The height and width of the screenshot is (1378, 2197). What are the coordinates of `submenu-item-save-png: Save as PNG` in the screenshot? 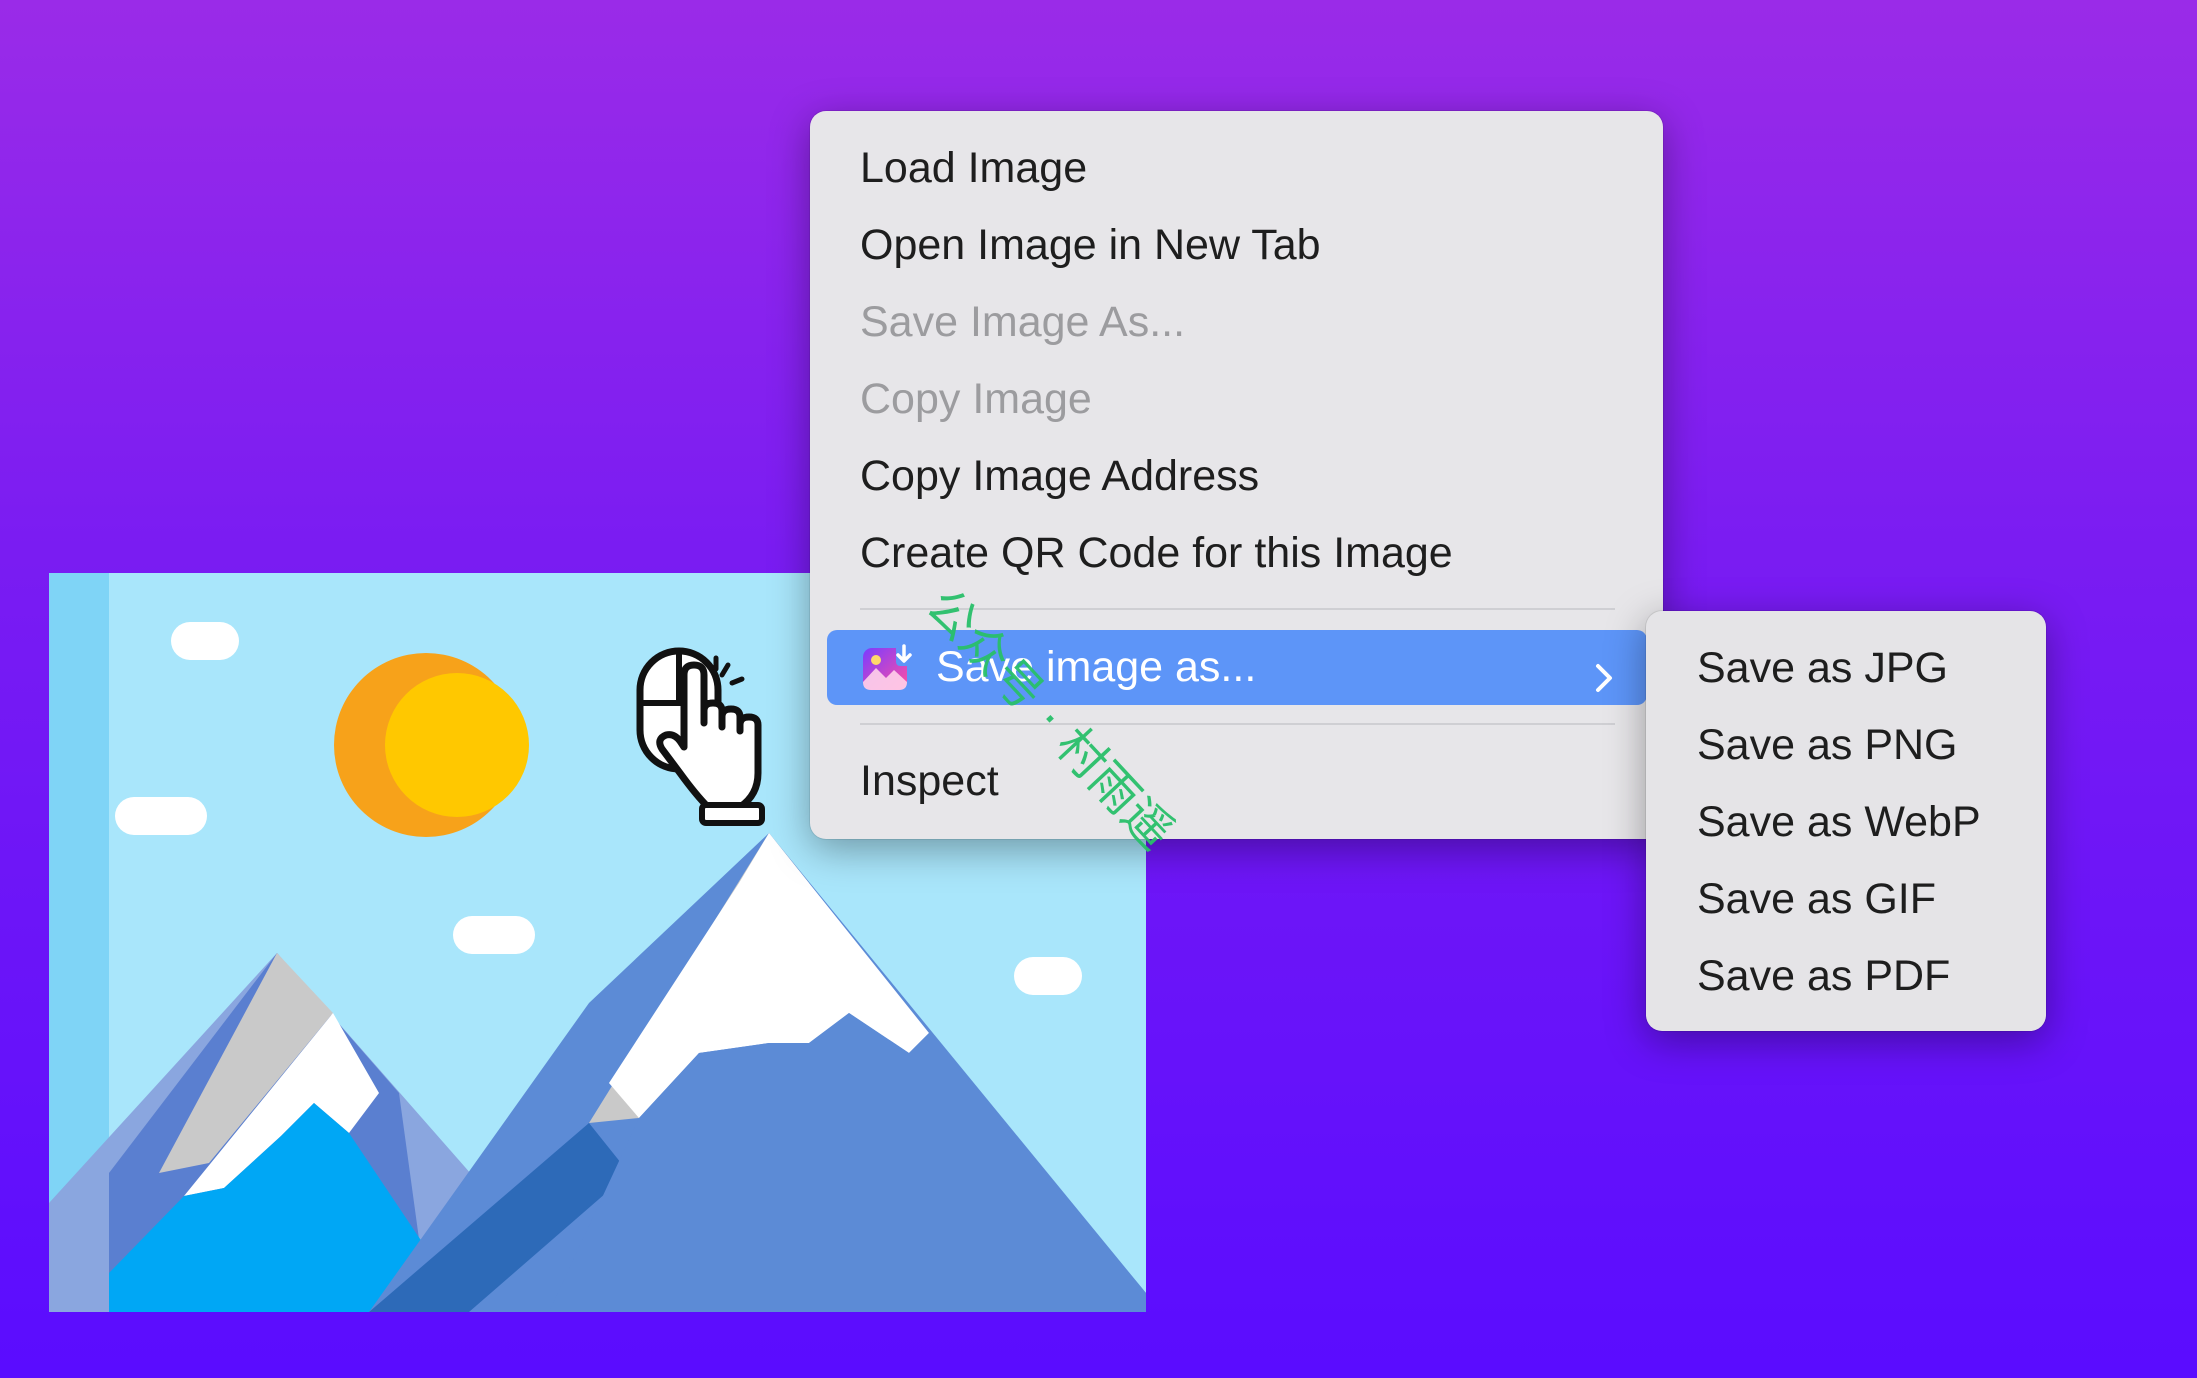 It's located at (1846, 745).